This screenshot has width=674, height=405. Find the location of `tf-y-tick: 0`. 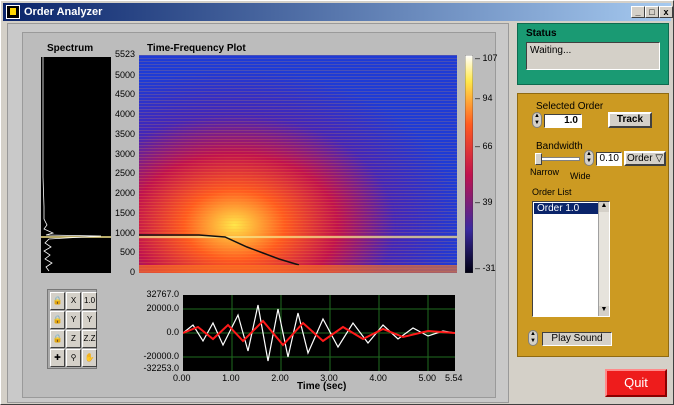

tf-y-tick: 0 is located at coordinates (132, 272).